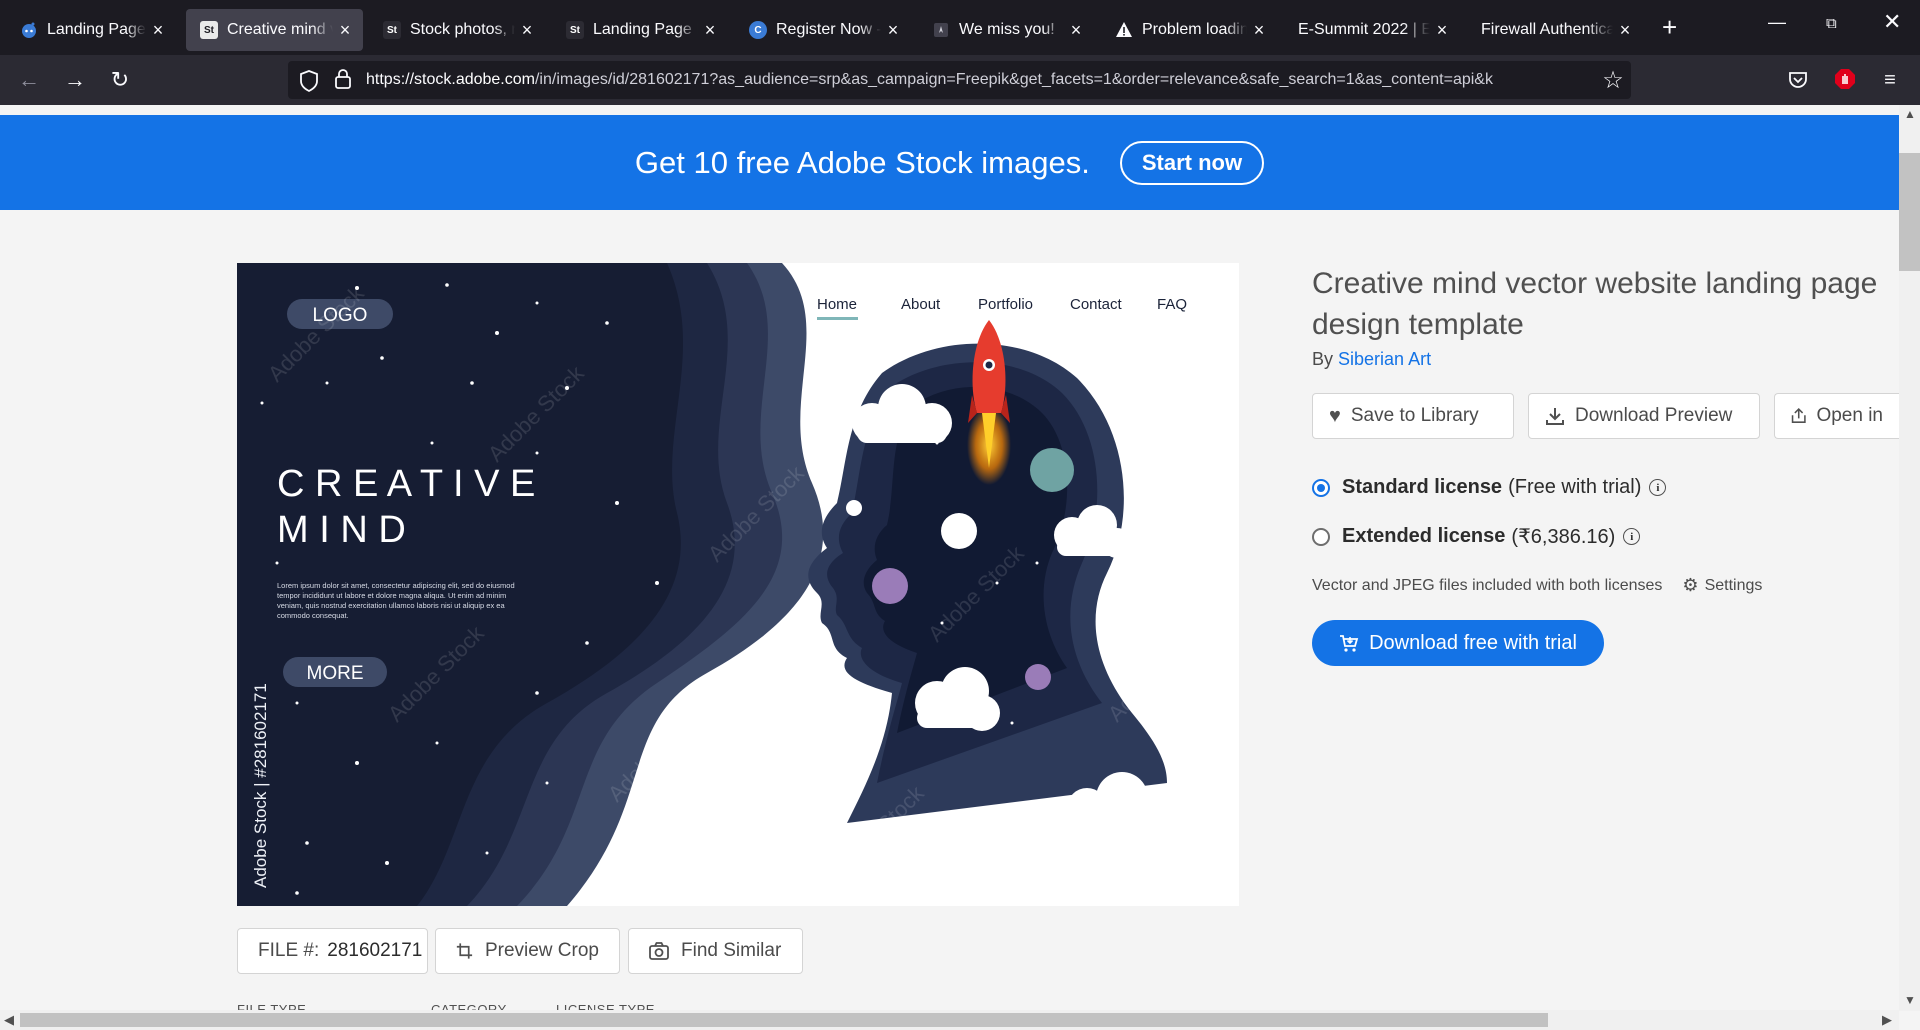  I want to click on tab-title: Landing Page Im, so click(645, 29).